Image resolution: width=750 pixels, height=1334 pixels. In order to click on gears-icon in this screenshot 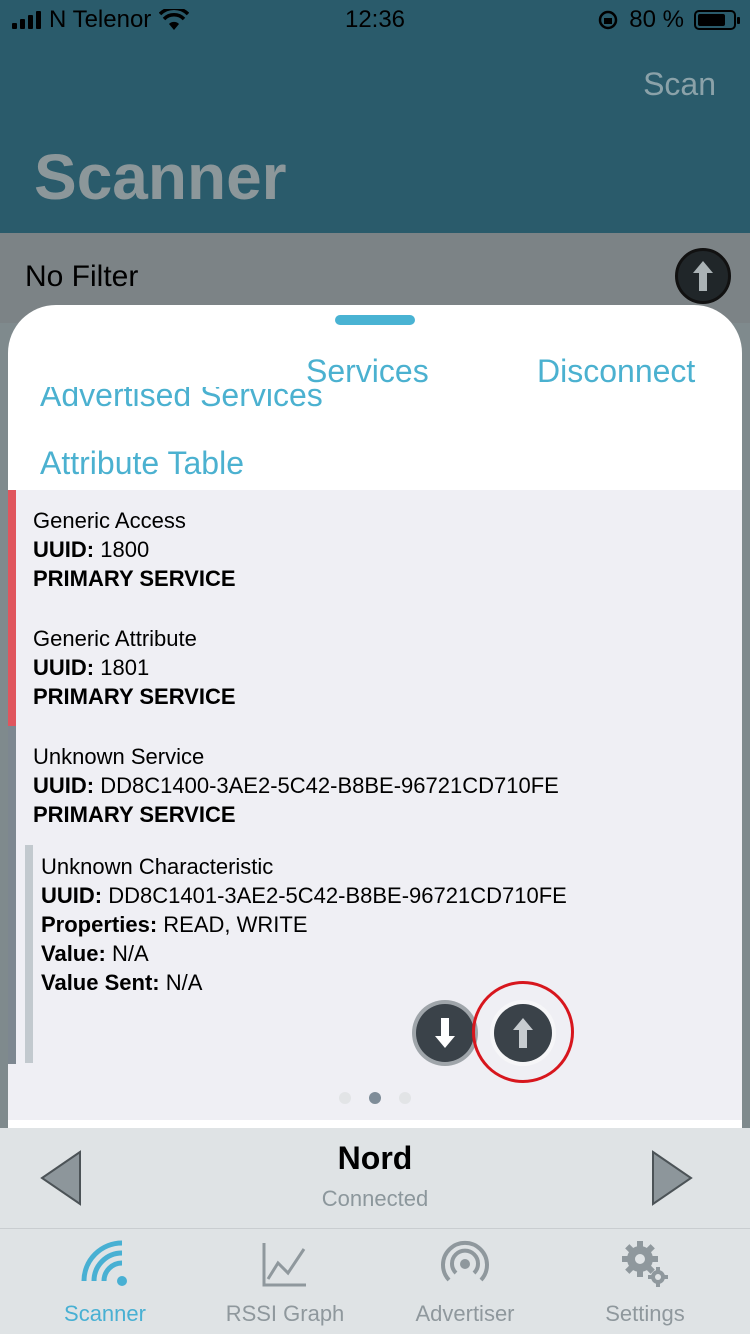, I will do `click(645, 1264)`.